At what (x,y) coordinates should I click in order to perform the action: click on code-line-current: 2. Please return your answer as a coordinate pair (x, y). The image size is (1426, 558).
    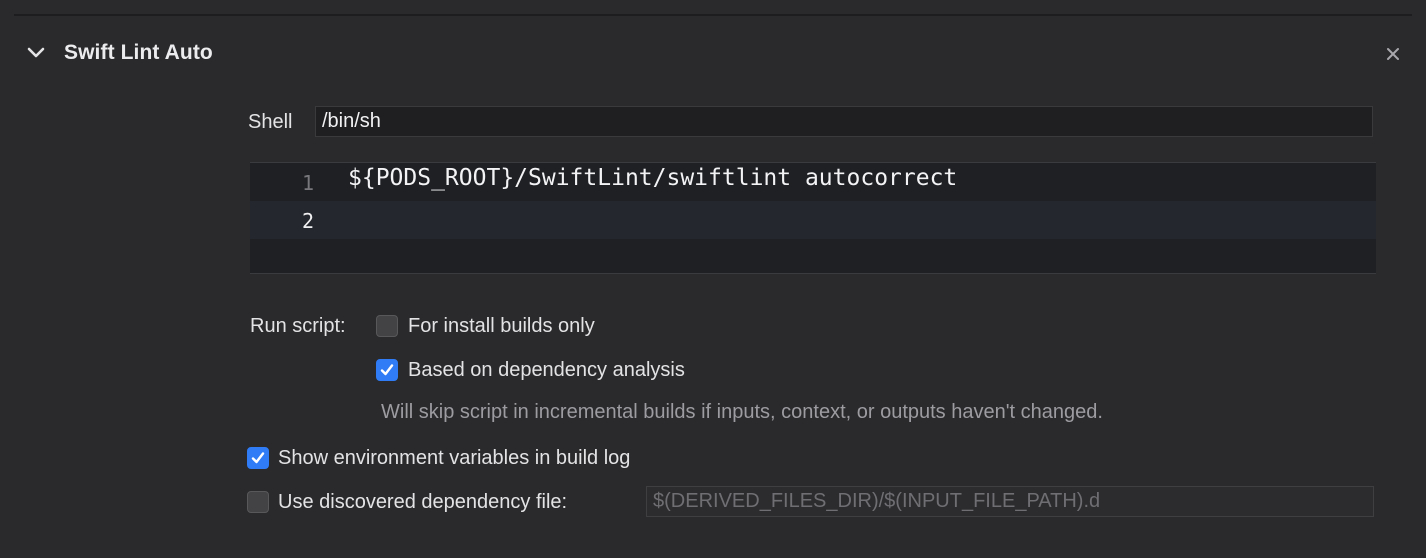
    Looking at the image, I should click on (813, 220).